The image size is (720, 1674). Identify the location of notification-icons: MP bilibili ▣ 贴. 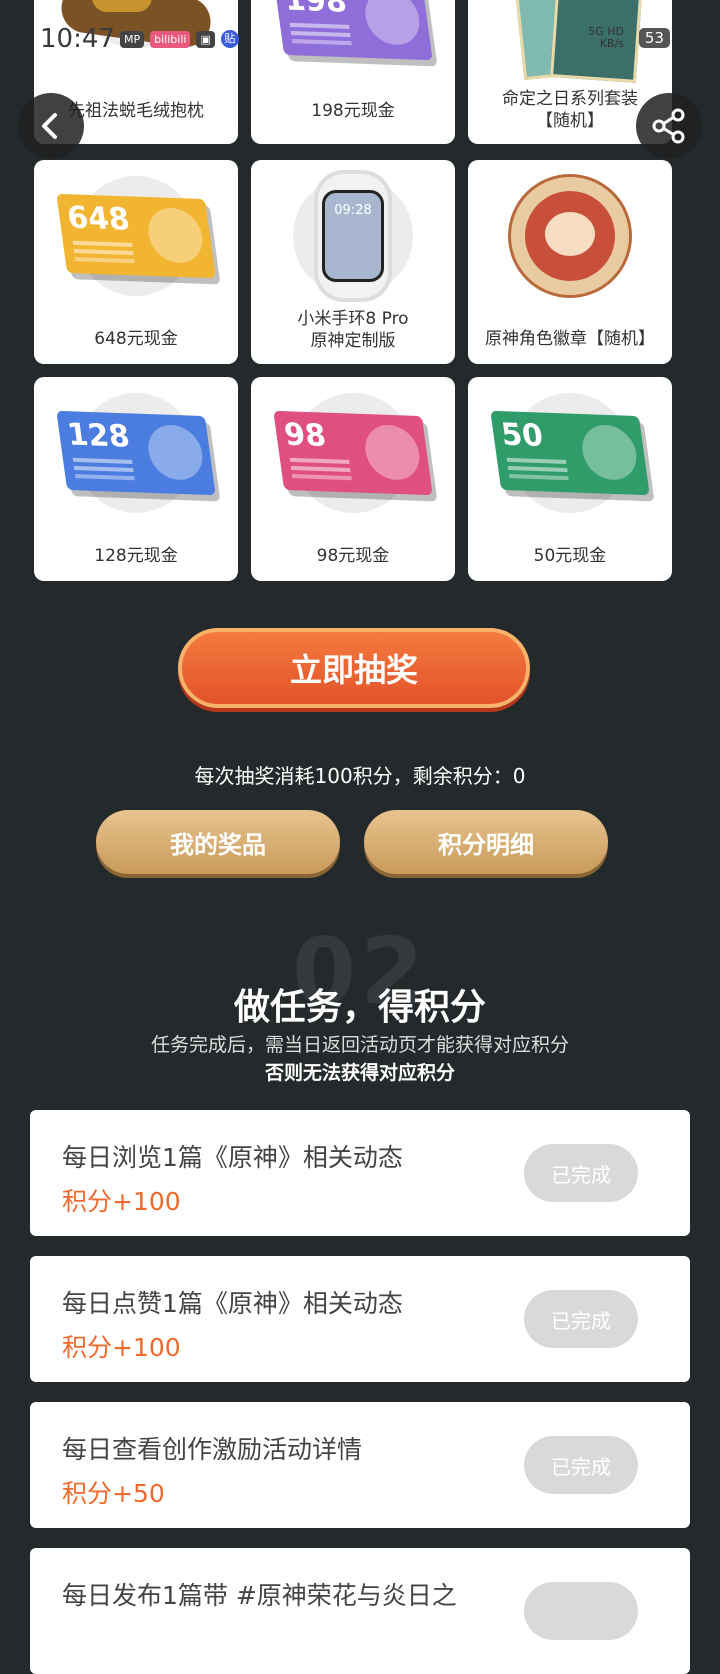
(179, 39).